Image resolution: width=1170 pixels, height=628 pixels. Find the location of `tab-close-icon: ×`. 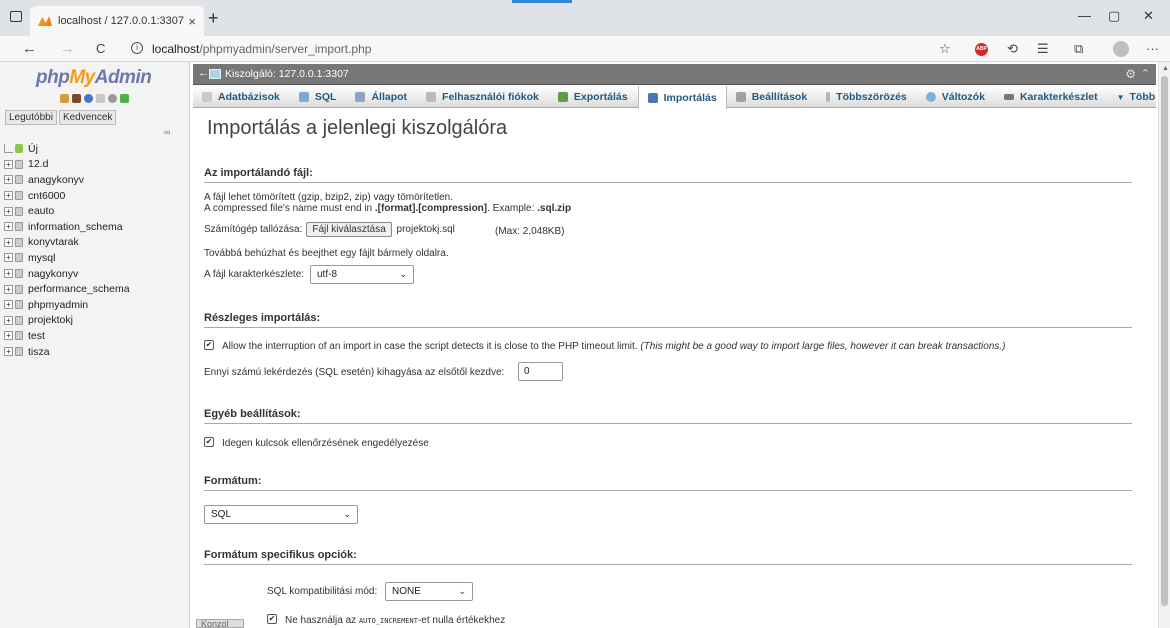

tab-close-icon: × is located at coordinates (192, 21).